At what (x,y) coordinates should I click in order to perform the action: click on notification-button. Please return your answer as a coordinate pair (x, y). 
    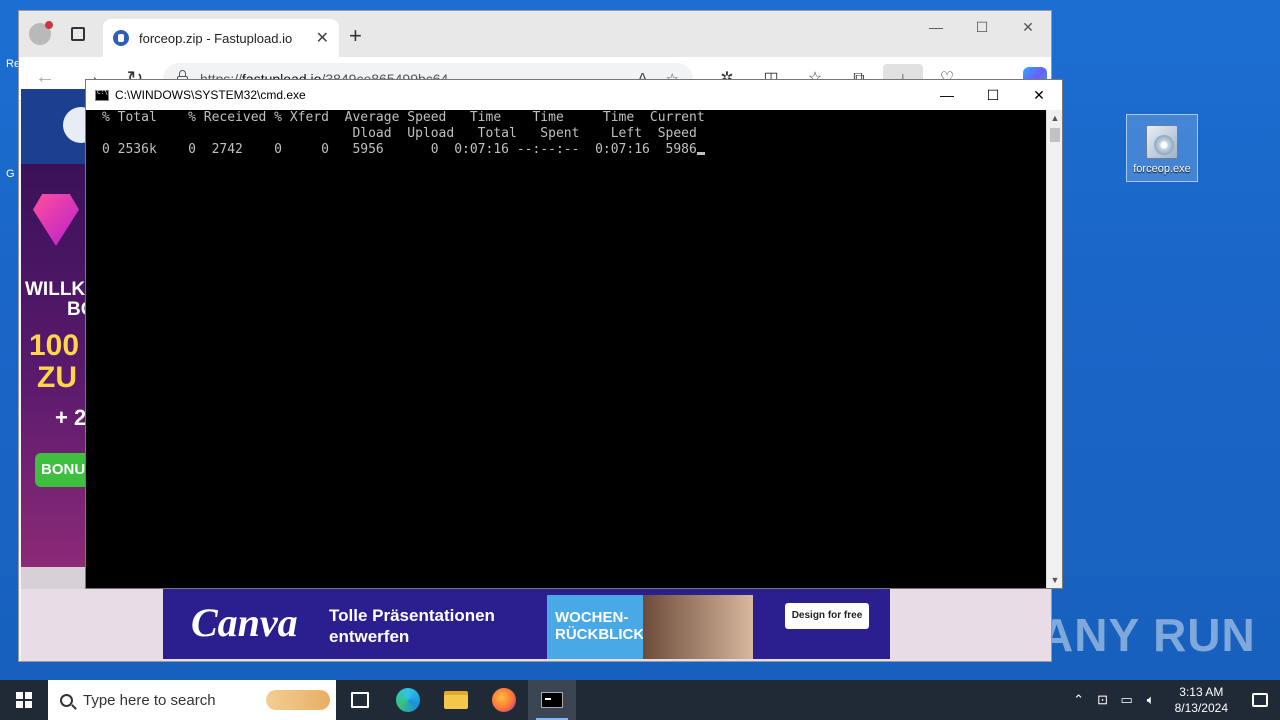
    Looking at the image, I should click on (1260, 700).